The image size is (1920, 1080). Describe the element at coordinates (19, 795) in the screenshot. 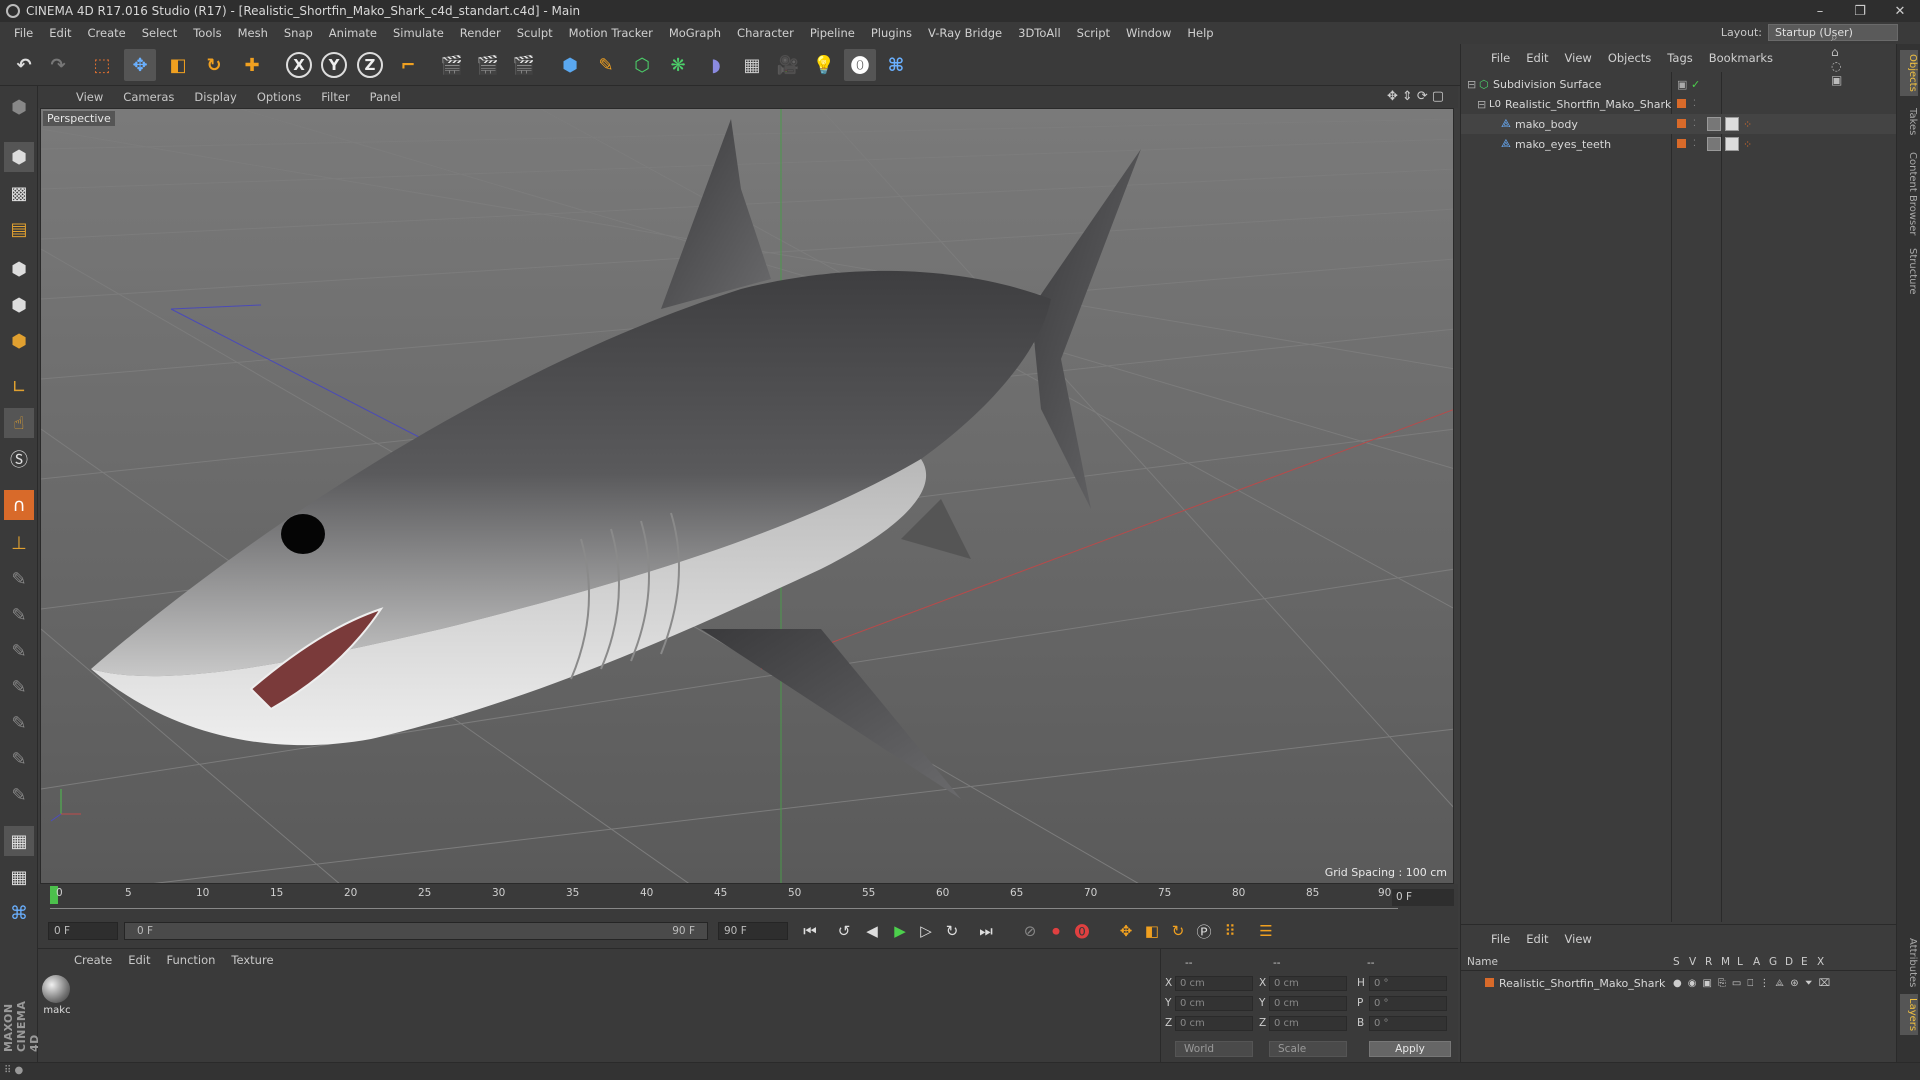

I see `brush-7-button: ✎` at that location.